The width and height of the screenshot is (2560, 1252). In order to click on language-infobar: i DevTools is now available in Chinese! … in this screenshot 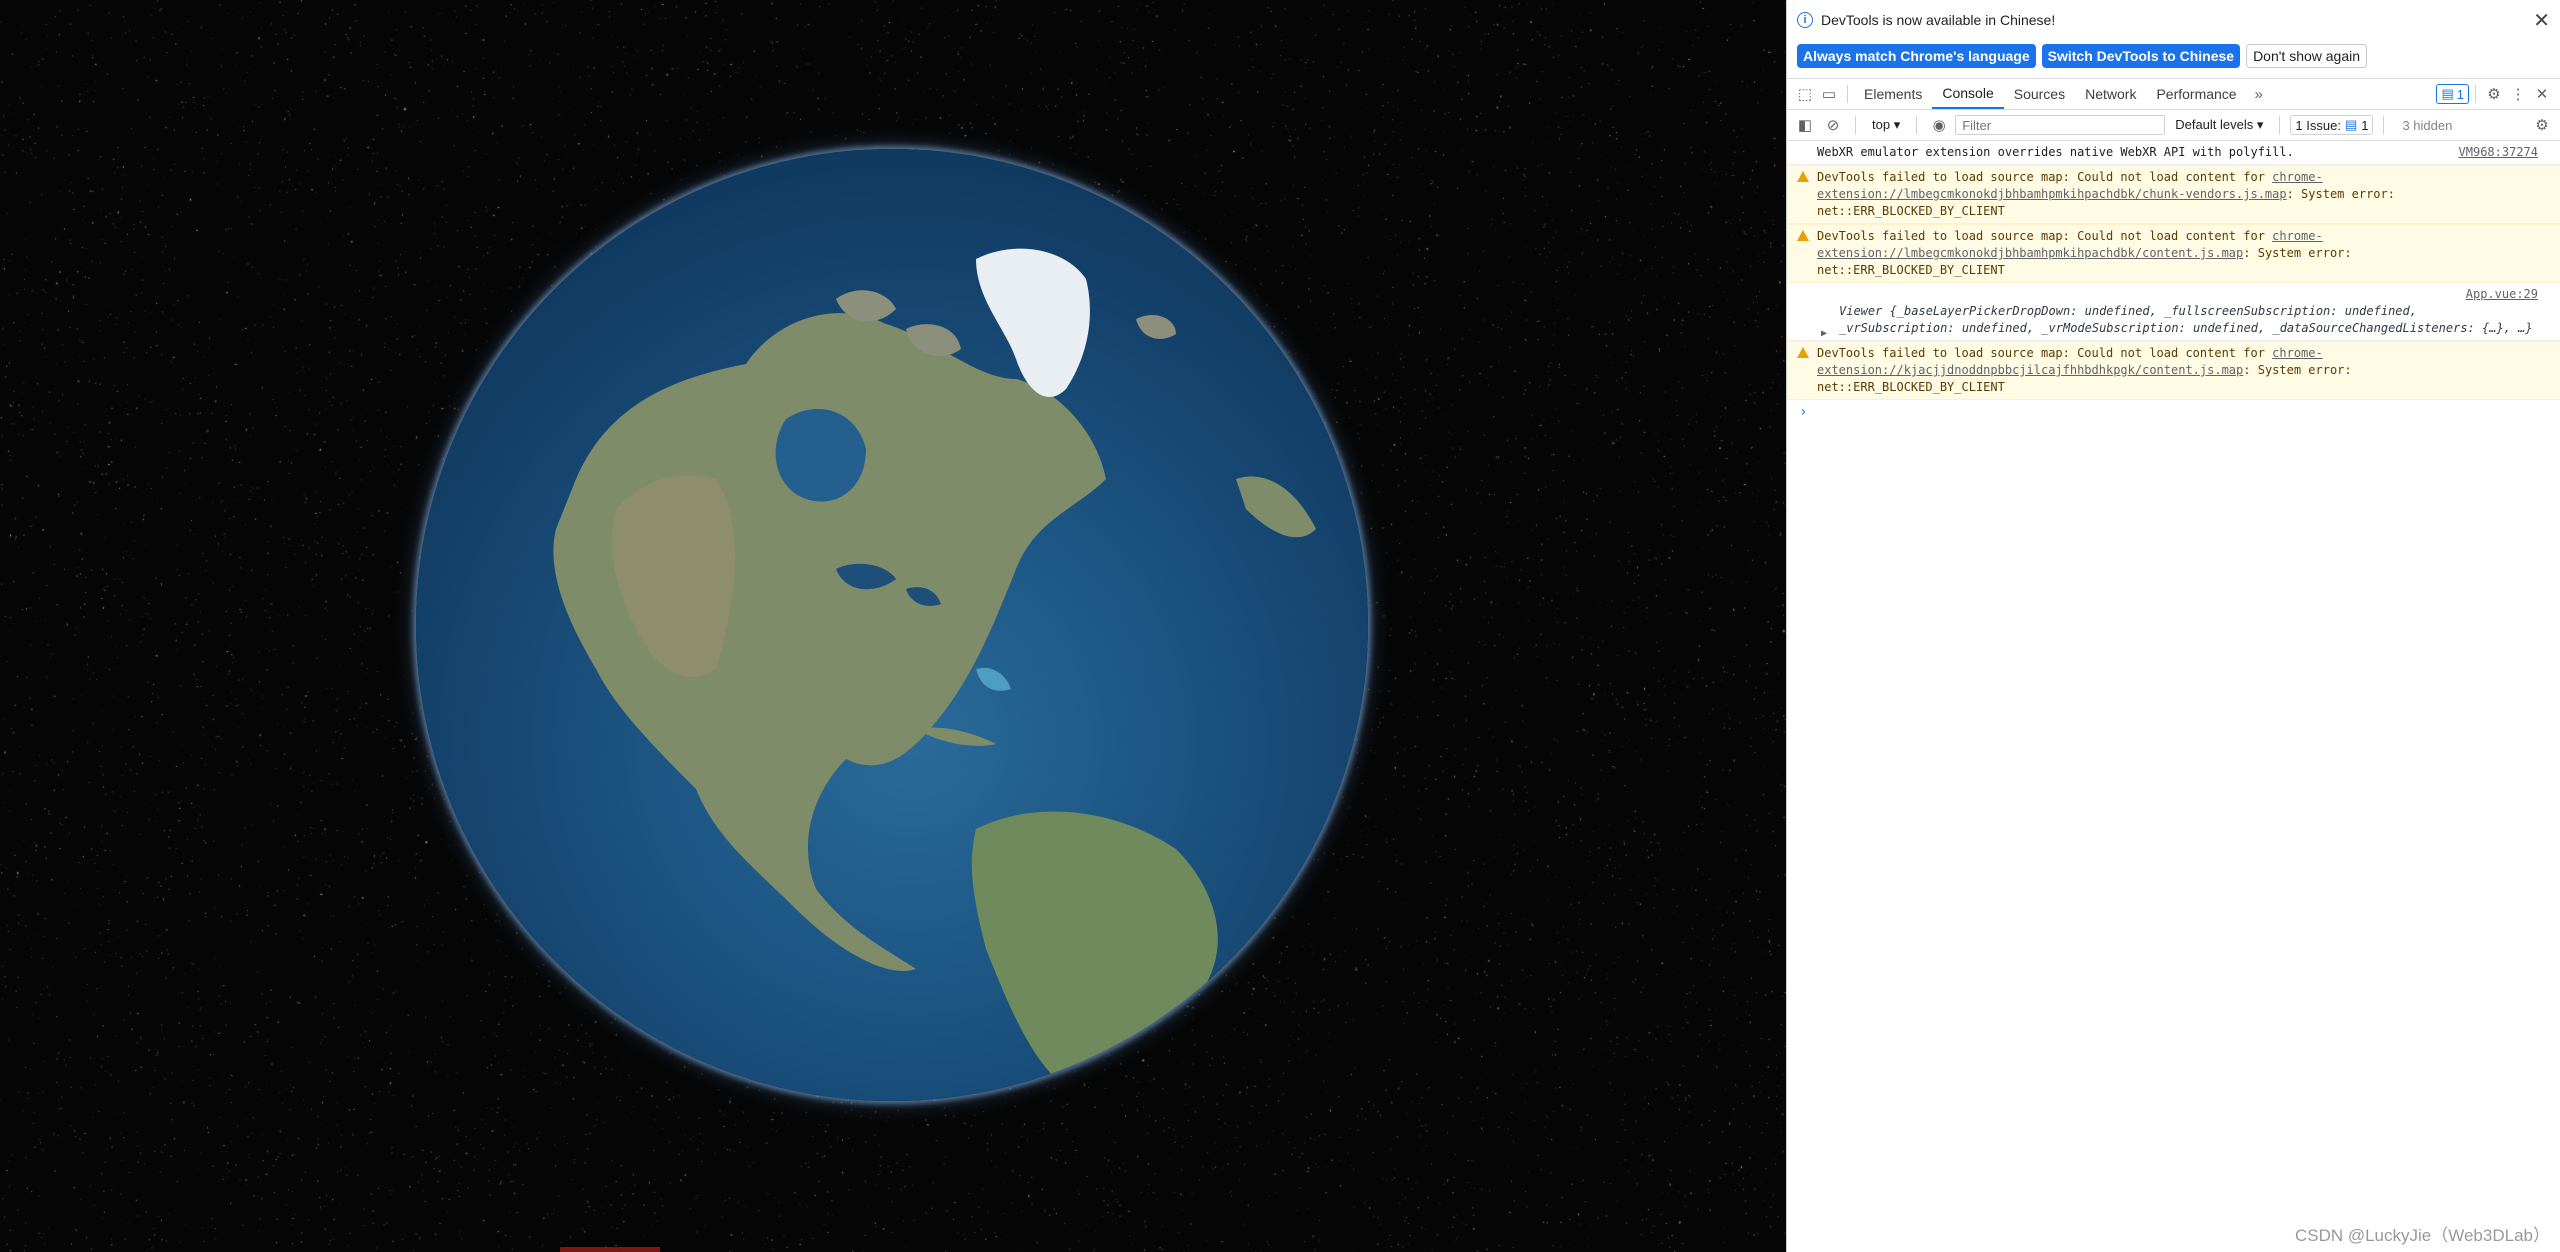, I will do `click(2173, 20)`.